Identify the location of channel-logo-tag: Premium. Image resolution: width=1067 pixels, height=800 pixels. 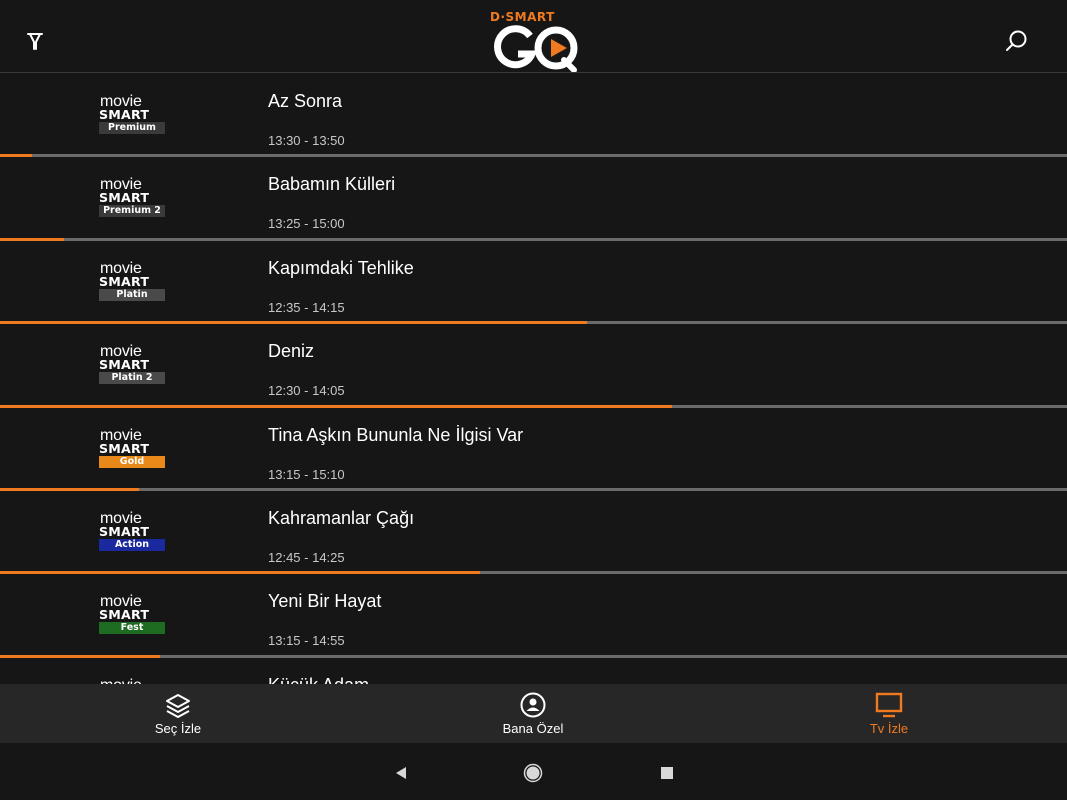
(132, 128).